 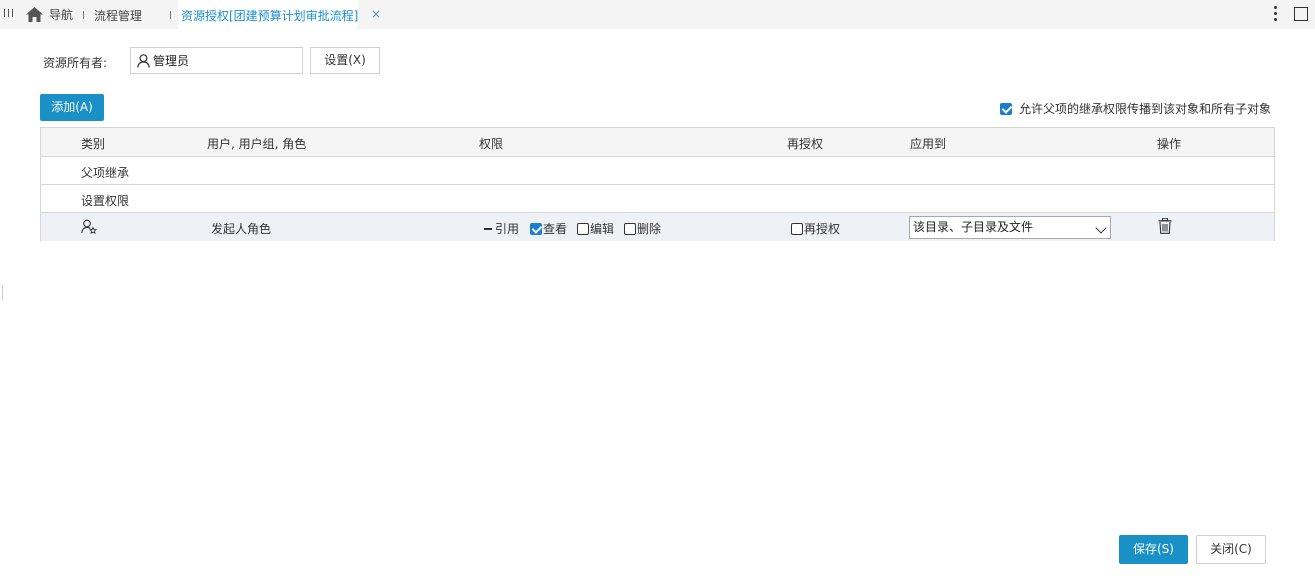 I want to click on perm-view-label: 查看, so click(x=555, y=229).